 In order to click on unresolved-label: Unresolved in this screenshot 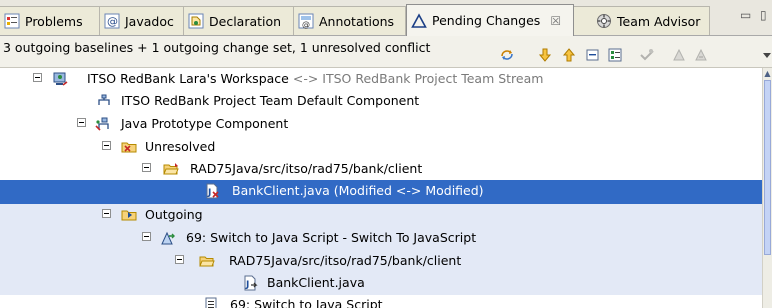, I will do `click(180, 146)`.